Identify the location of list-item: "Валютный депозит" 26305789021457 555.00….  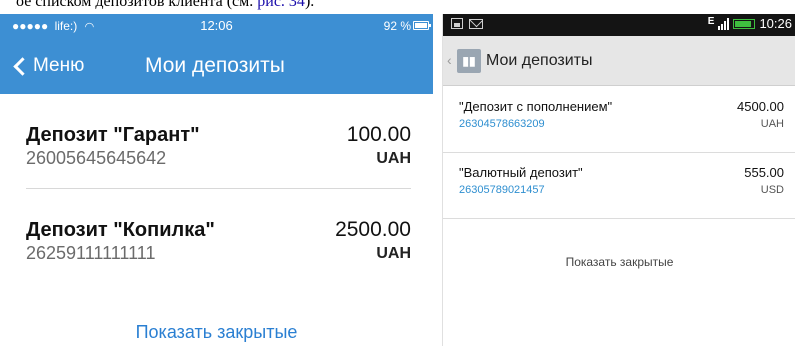
(619, 186).